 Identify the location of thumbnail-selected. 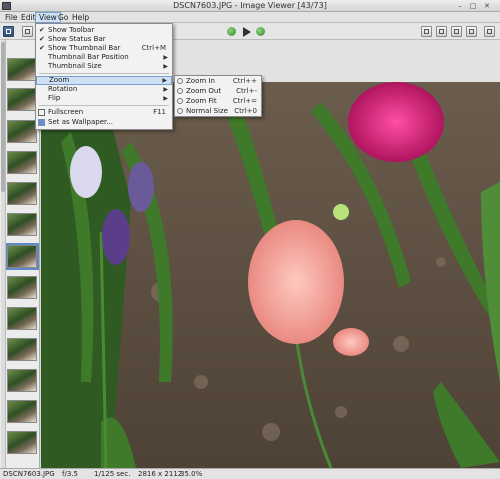
(22, 256).